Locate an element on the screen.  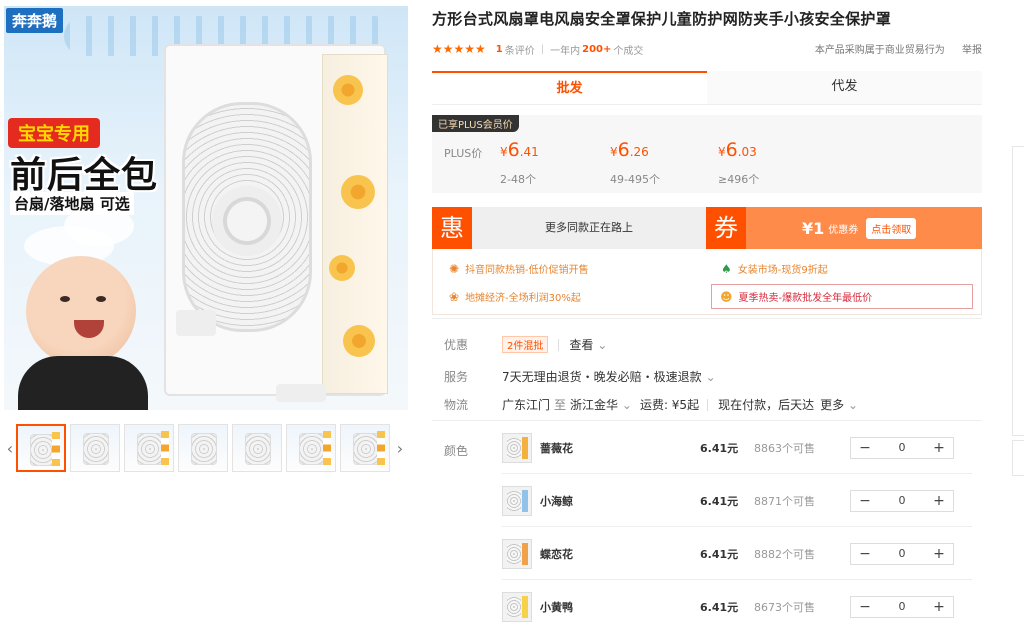
floating-side-button is located at coordinates (1018, 458).